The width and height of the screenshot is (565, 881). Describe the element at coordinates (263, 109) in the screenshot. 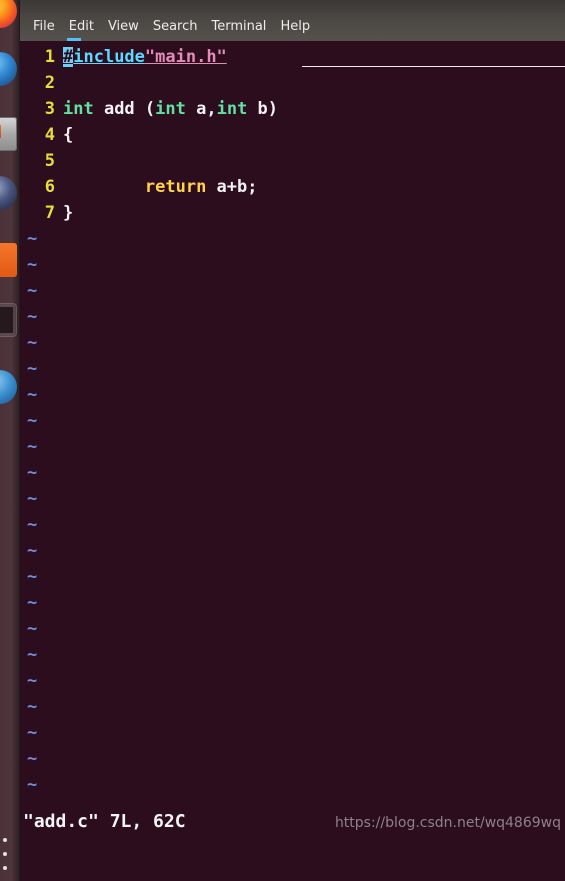

I see `code-token: b)` at that location.